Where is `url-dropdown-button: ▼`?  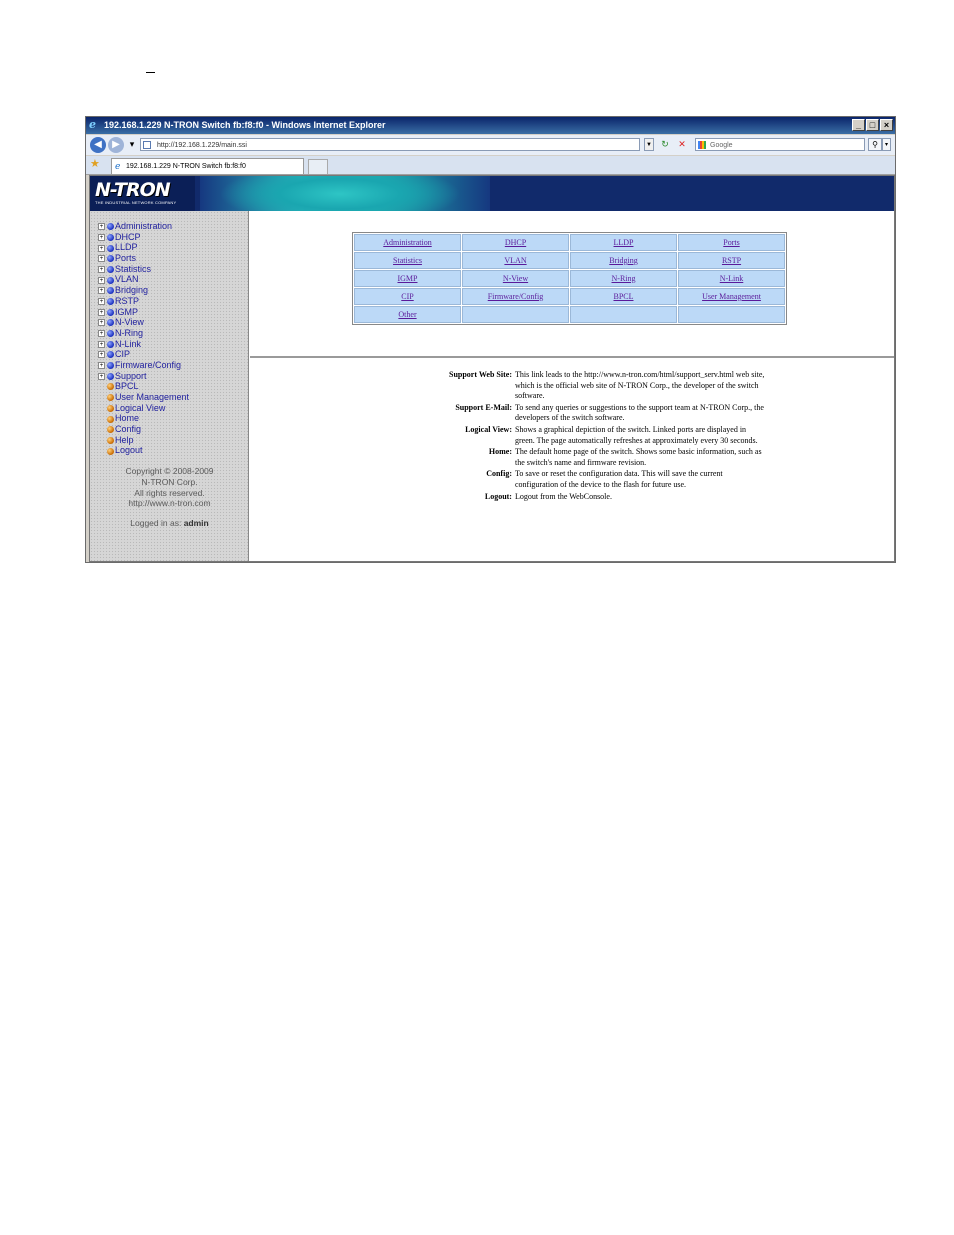 url-dropdown-button: ▼ is located at coordinates (649, 144).